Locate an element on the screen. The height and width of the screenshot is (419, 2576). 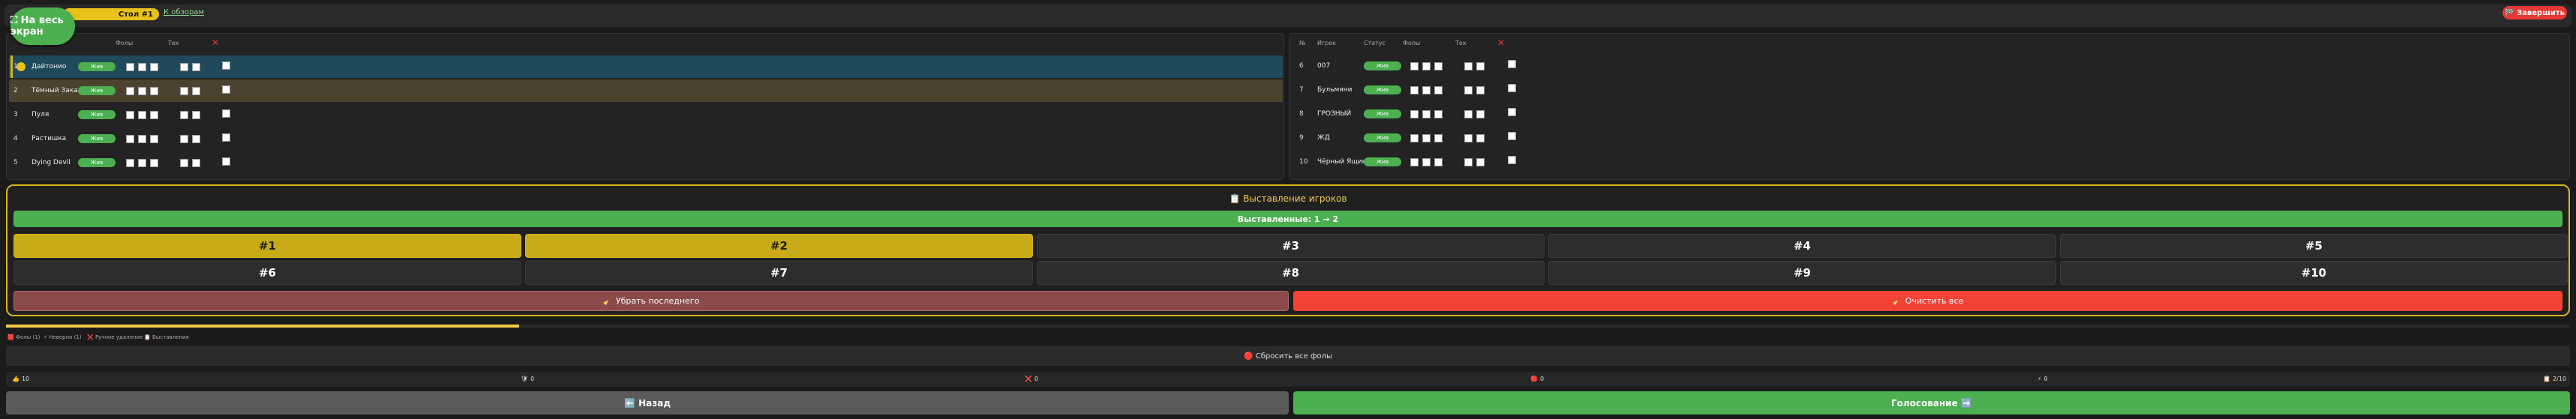
stat-item: ⚡ 0 is located at coordinates (2042, 379).